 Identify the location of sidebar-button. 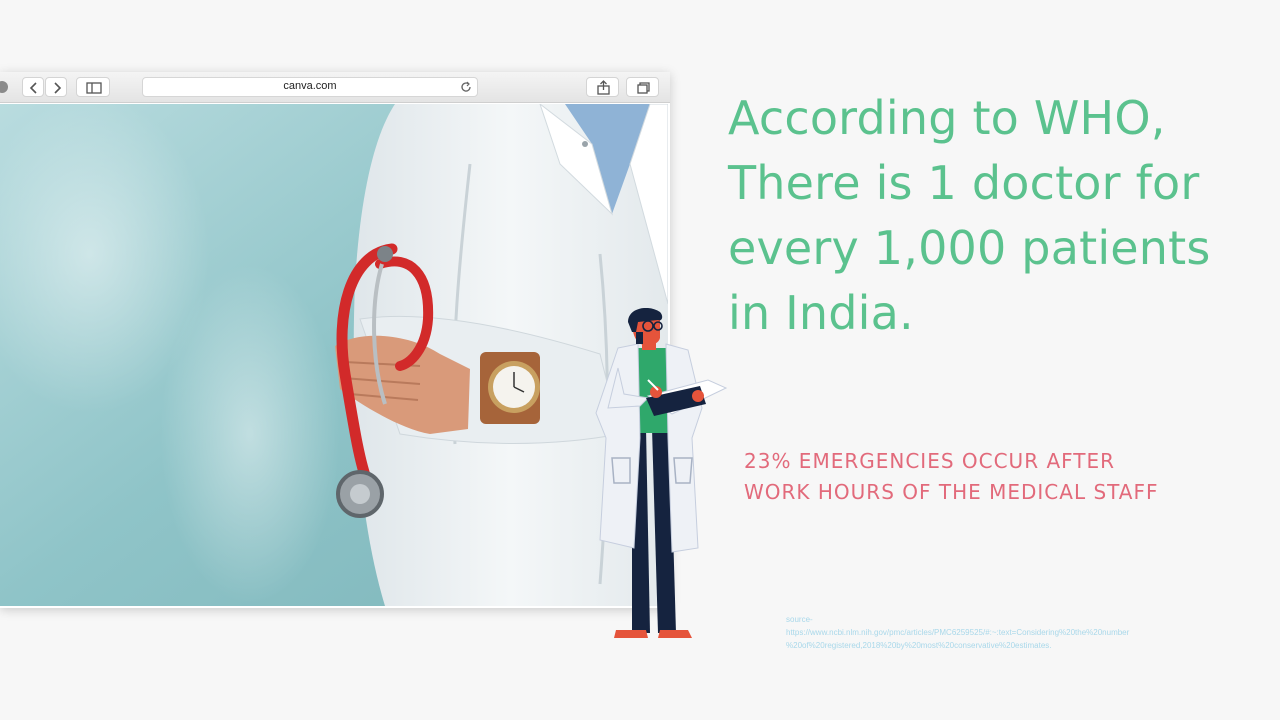
(93, 87).